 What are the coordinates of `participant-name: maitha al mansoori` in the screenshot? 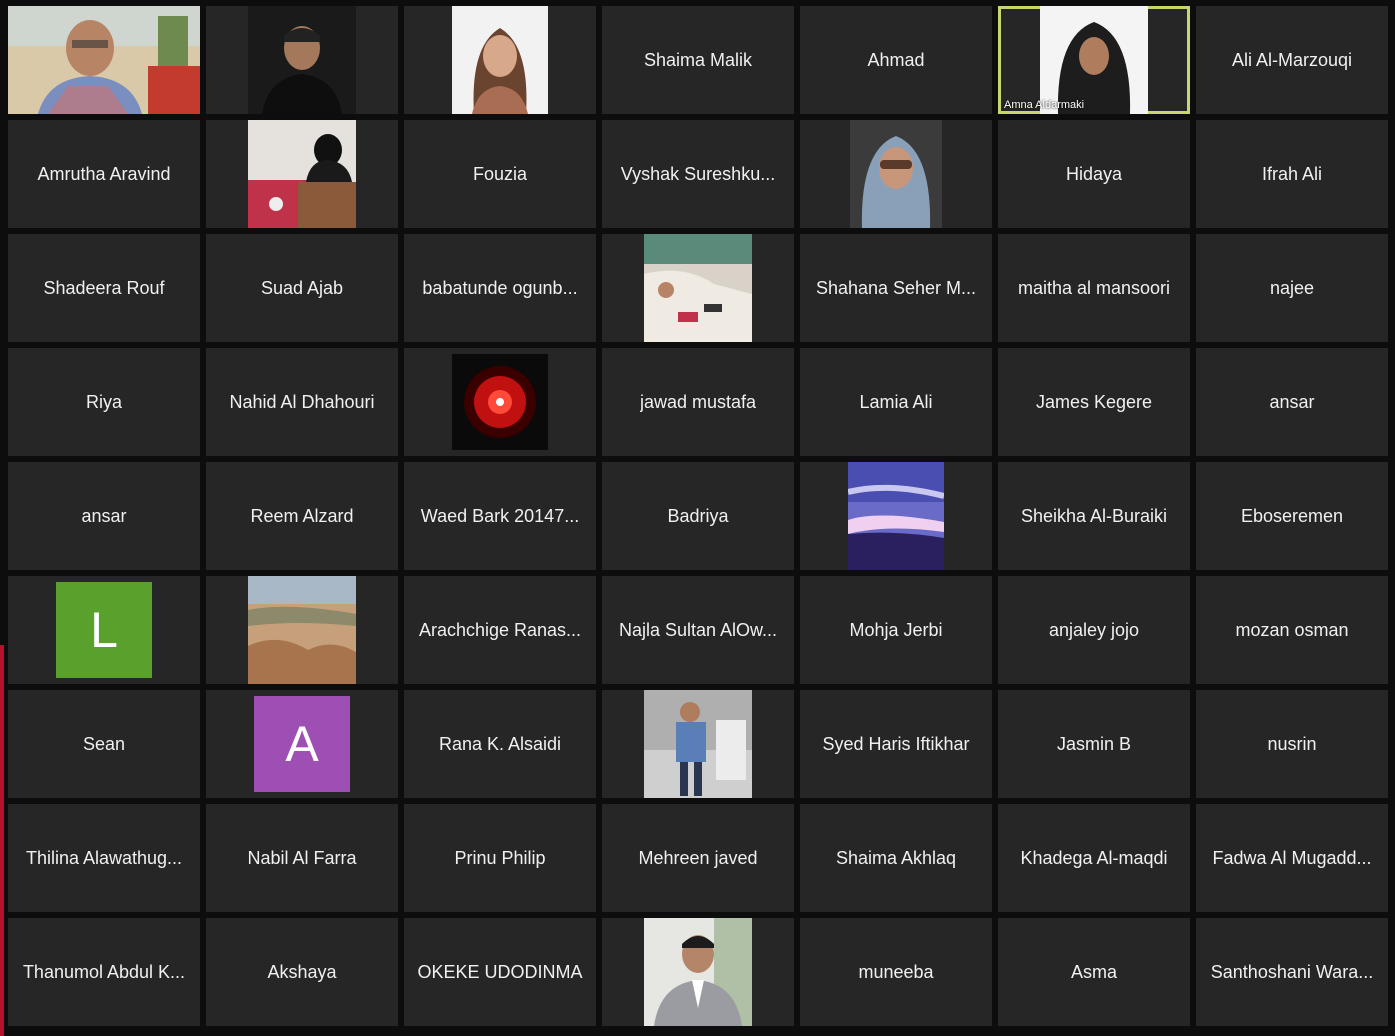 It's located at (1094, 287).